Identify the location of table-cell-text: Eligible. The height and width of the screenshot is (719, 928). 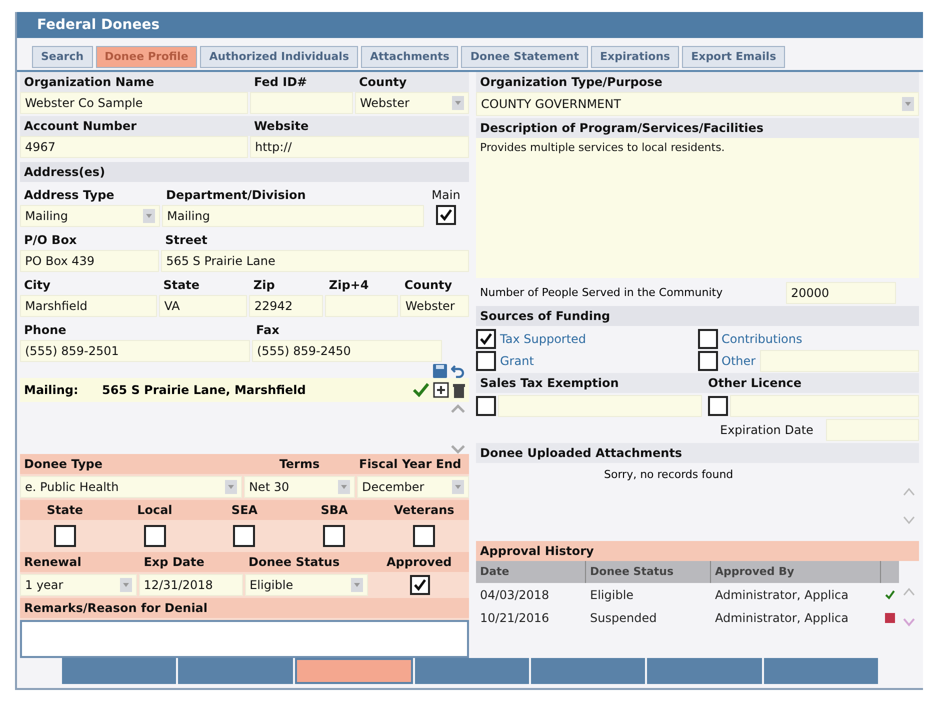
(612, 595).